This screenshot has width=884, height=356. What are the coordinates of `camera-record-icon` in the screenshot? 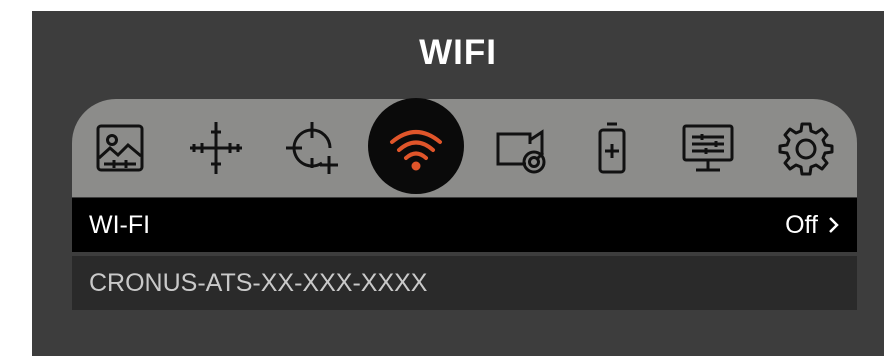 It's located at (521, 151).